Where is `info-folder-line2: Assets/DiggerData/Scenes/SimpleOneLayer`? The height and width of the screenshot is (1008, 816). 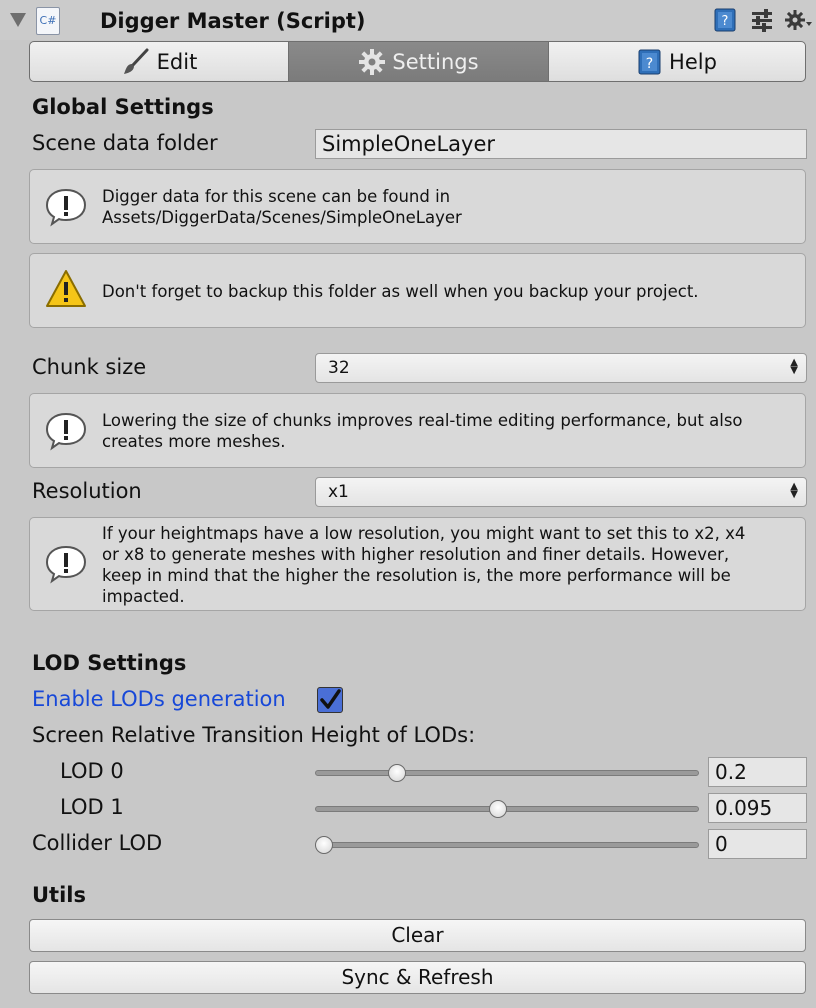
info-folder-line2: Assets/DiggerData/Scenes/SimpleOneLayer is located at coordinates (282, 217).